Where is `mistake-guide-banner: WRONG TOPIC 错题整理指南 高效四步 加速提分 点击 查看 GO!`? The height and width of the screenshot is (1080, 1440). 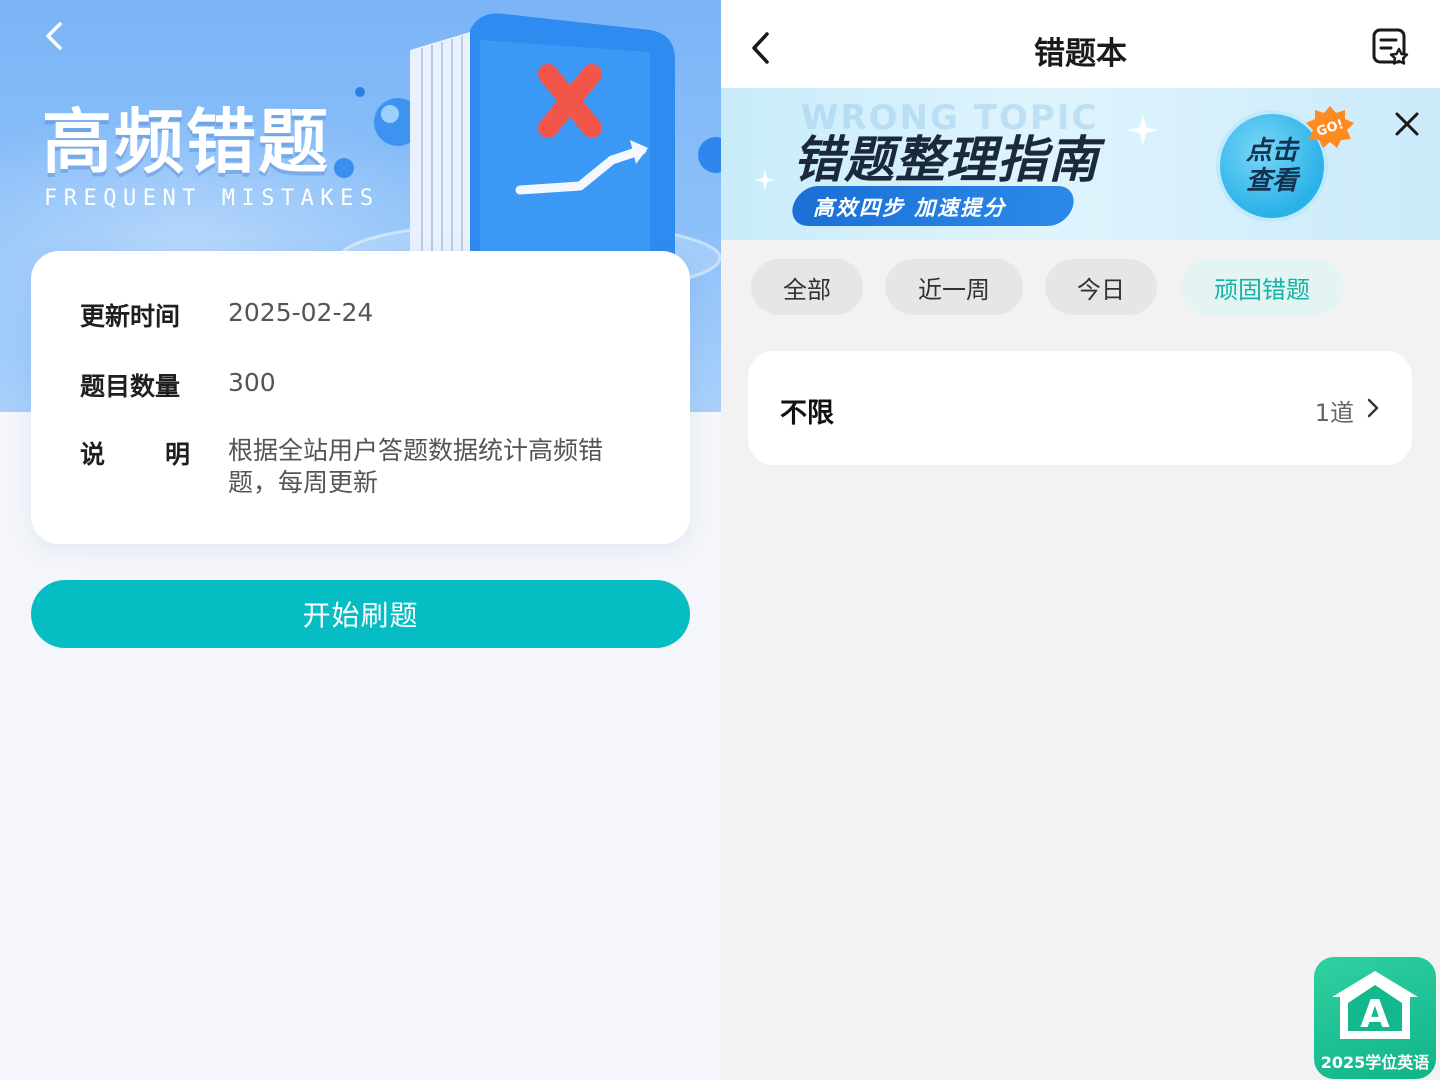
mistake-guide-banner: WRONG TOPIC 错题整理指南 高效四步 加速提分 点击 查看 GO! is located at coordinates (1080, 164).